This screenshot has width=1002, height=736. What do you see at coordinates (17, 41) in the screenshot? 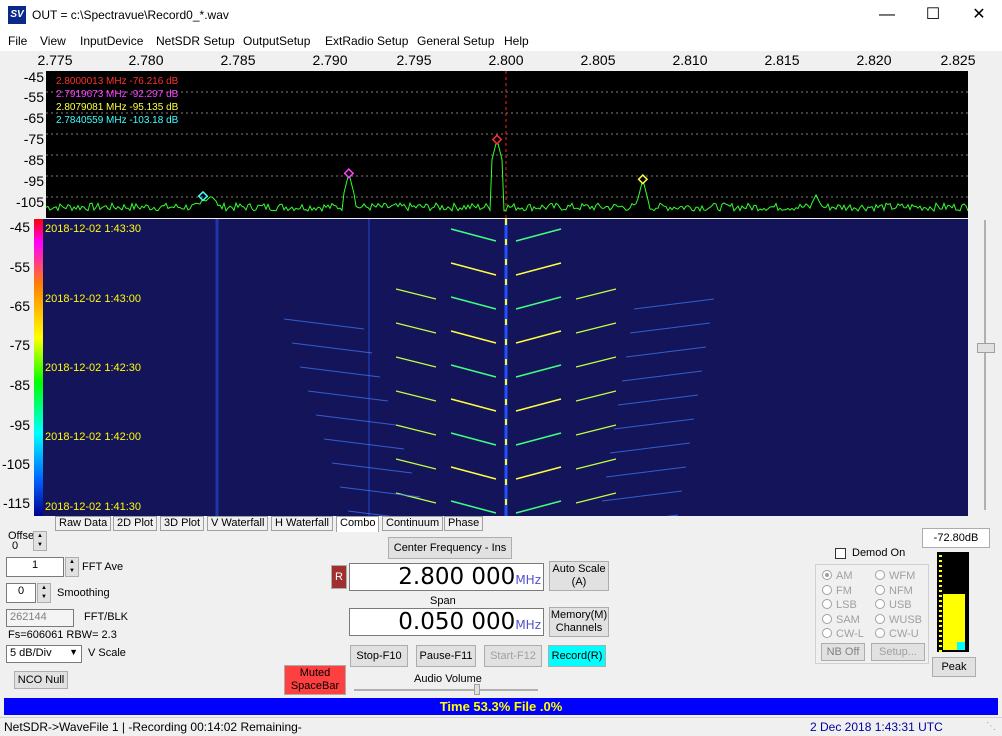
I see `menu-file: File` at bounding box center [17, 41].